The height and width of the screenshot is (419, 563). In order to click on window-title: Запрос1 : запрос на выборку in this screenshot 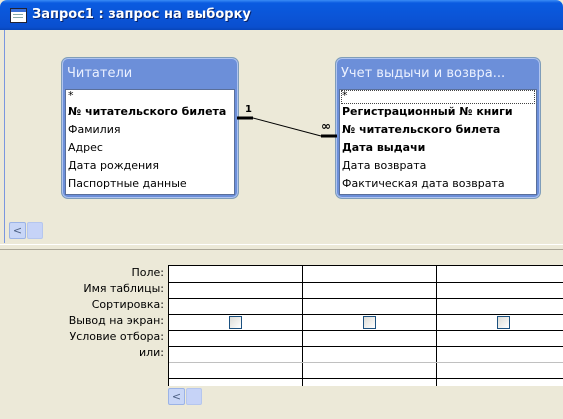, I will do `click(141, 14)`.